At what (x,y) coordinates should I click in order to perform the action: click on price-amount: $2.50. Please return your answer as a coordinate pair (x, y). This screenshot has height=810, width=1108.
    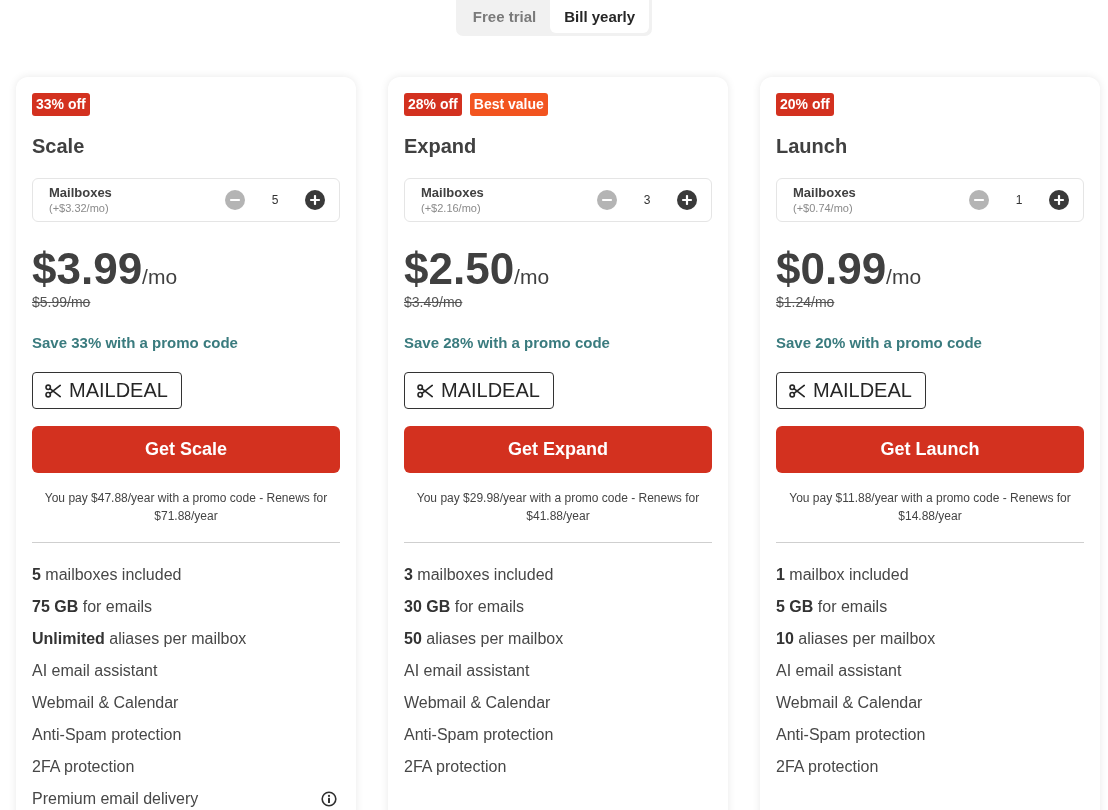
    Looking at the image, I should click on (459, 269).